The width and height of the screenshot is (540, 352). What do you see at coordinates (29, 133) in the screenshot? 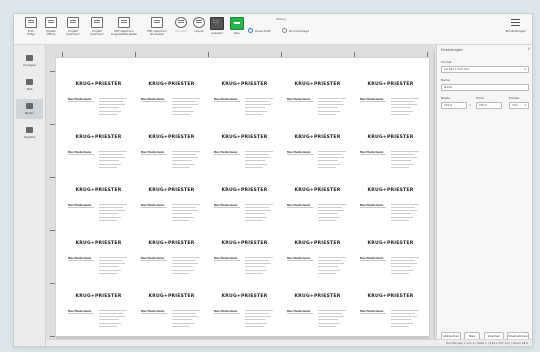
I see `sidebar-item-objects: Objekte` at bounding box center [29, 133].